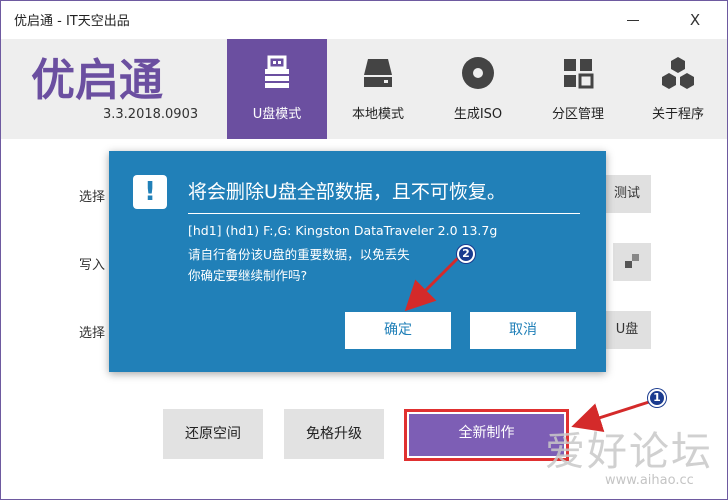 The image size is (728, 500). I want to click on disc-icon, so click(478, 73).